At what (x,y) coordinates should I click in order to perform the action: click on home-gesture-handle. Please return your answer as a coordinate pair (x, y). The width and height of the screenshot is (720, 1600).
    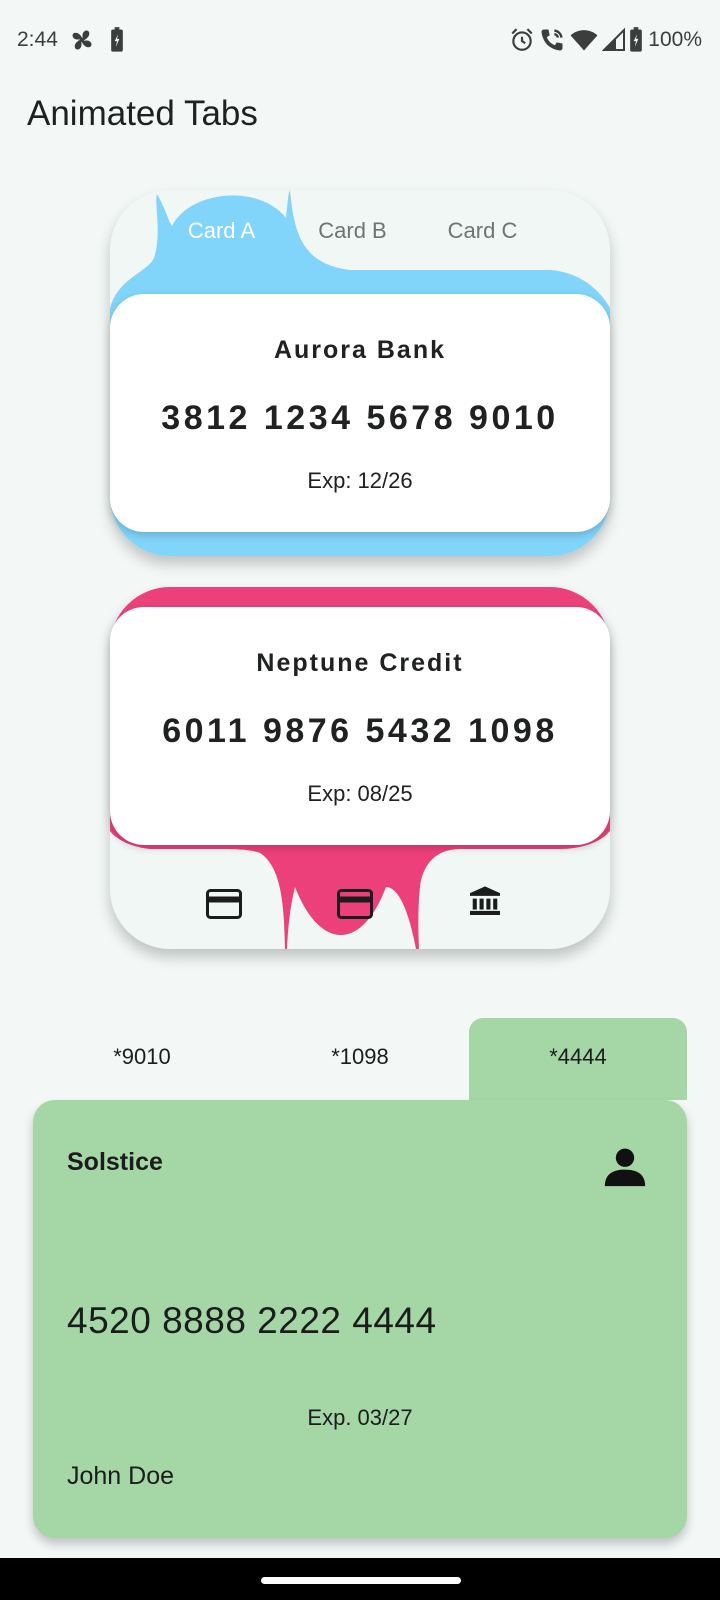
    Looking at the image, I should click on (361, 1580).